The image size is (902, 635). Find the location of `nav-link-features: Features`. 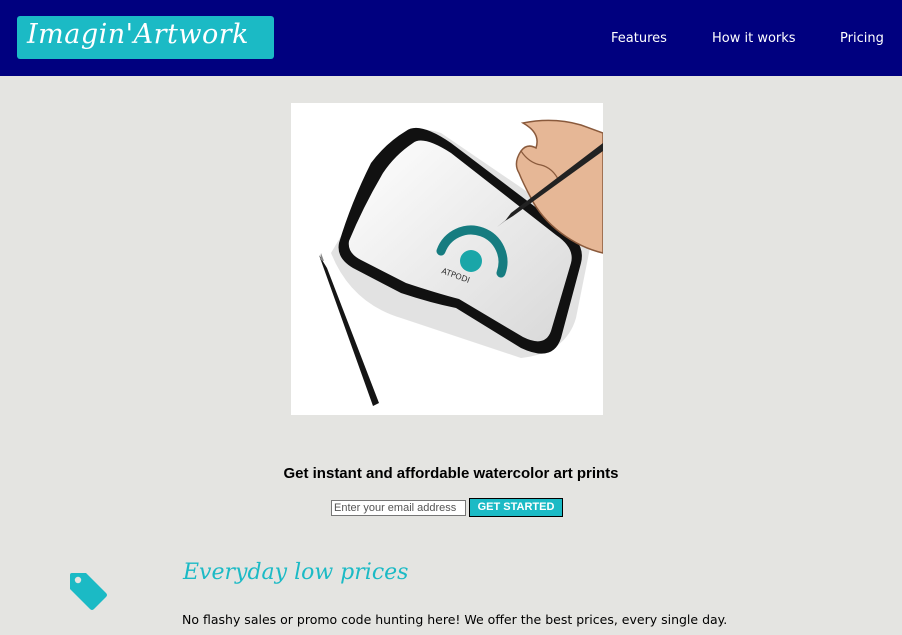

nav-link-features: Features is located at coordinates (639, 38).